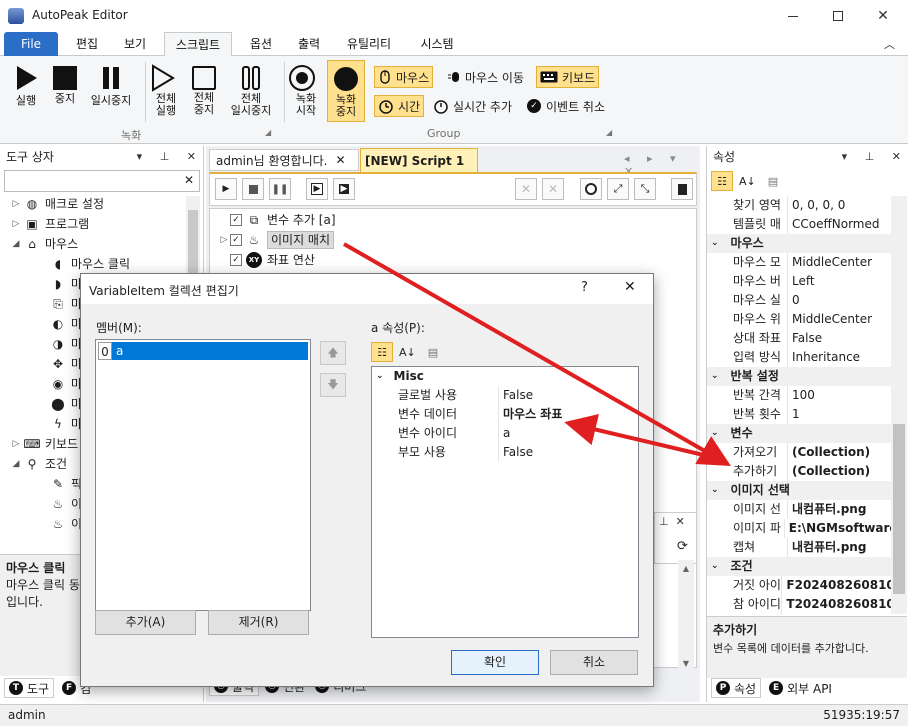  Describe the element at coordinates (838, 16) in the screenshot. I see `maximize-button` at that location.